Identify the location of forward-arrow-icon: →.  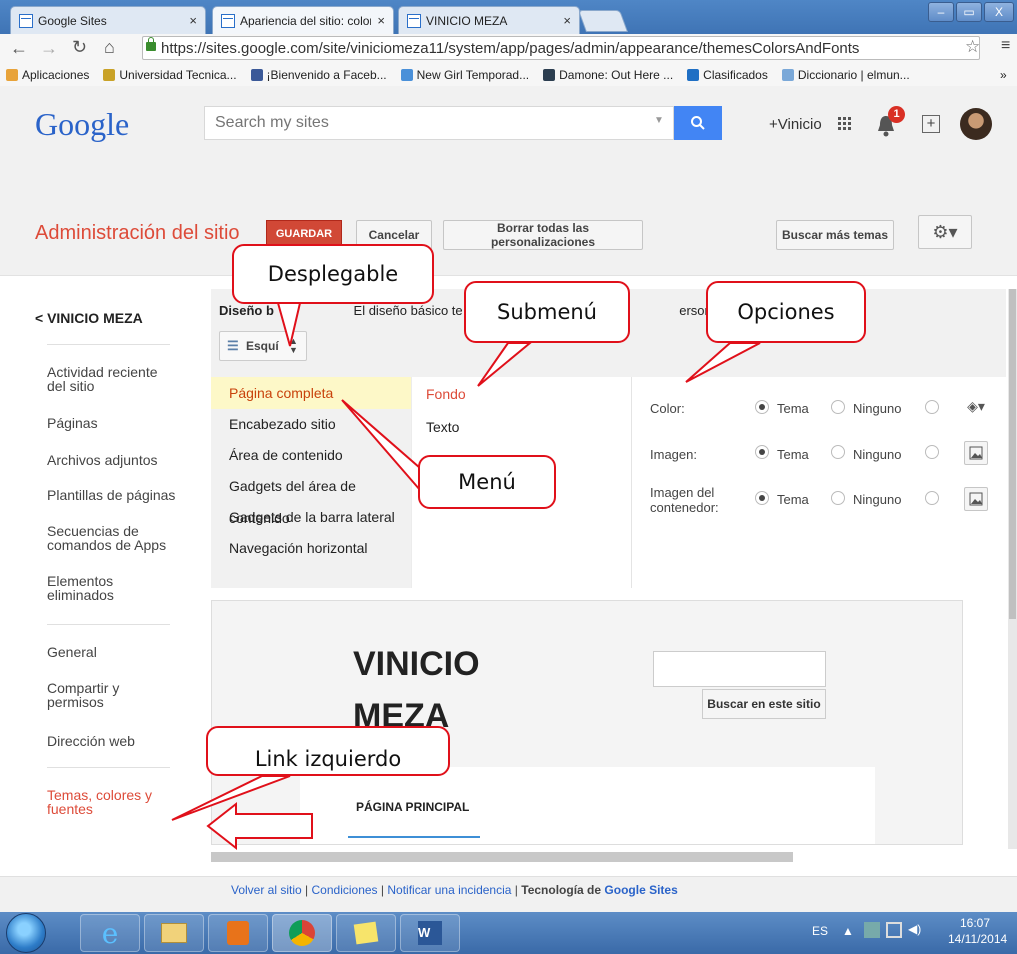
(49, 48).